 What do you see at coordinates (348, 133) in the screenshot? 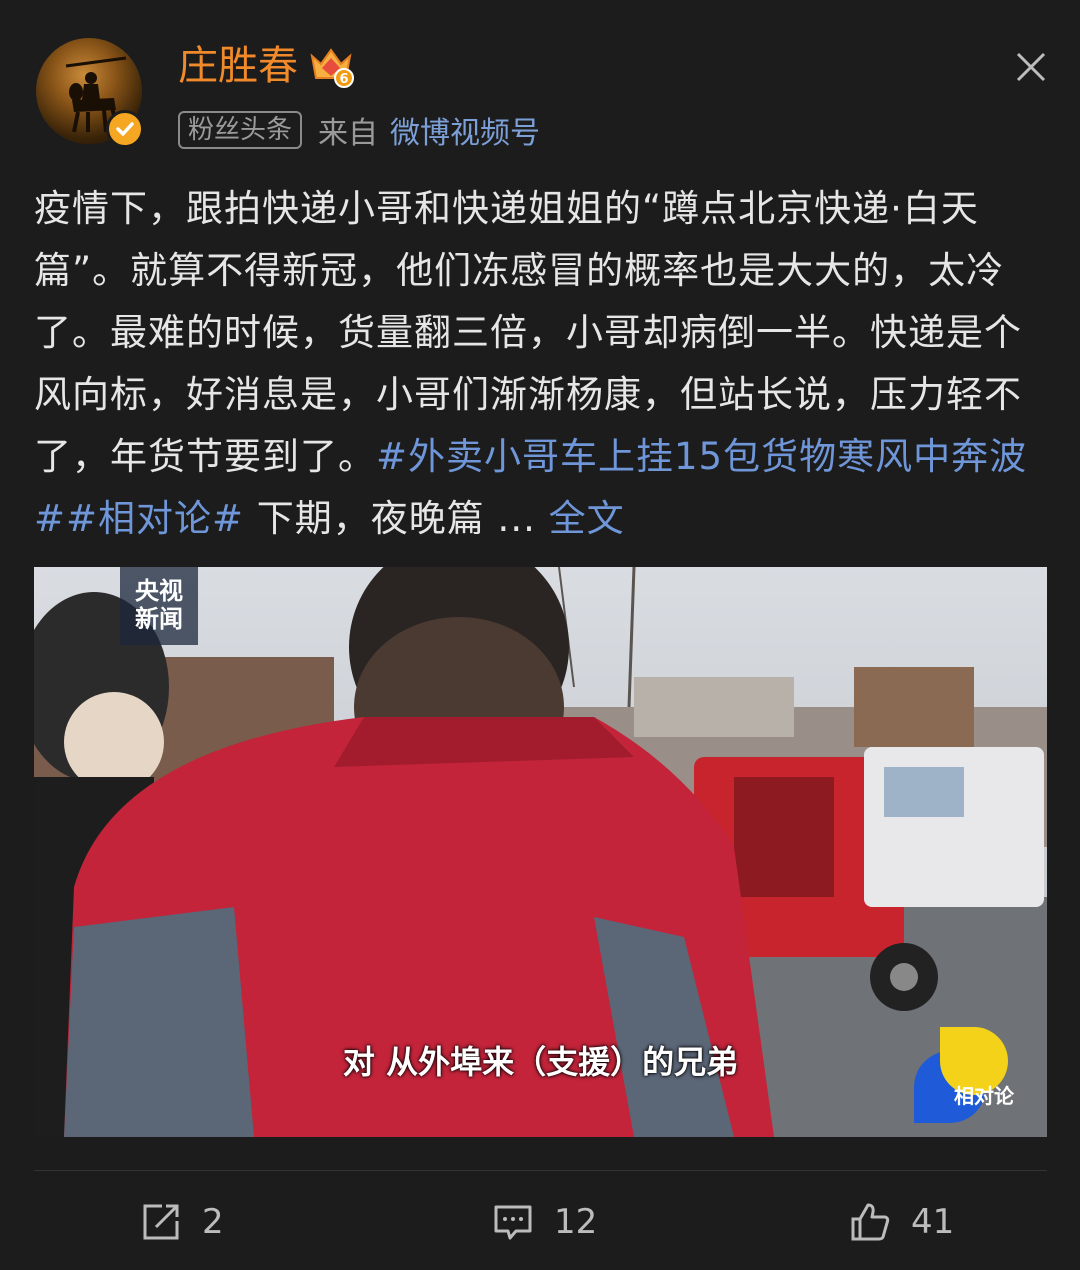
I see `from-label: 来自` at bounding box center [348, 133].